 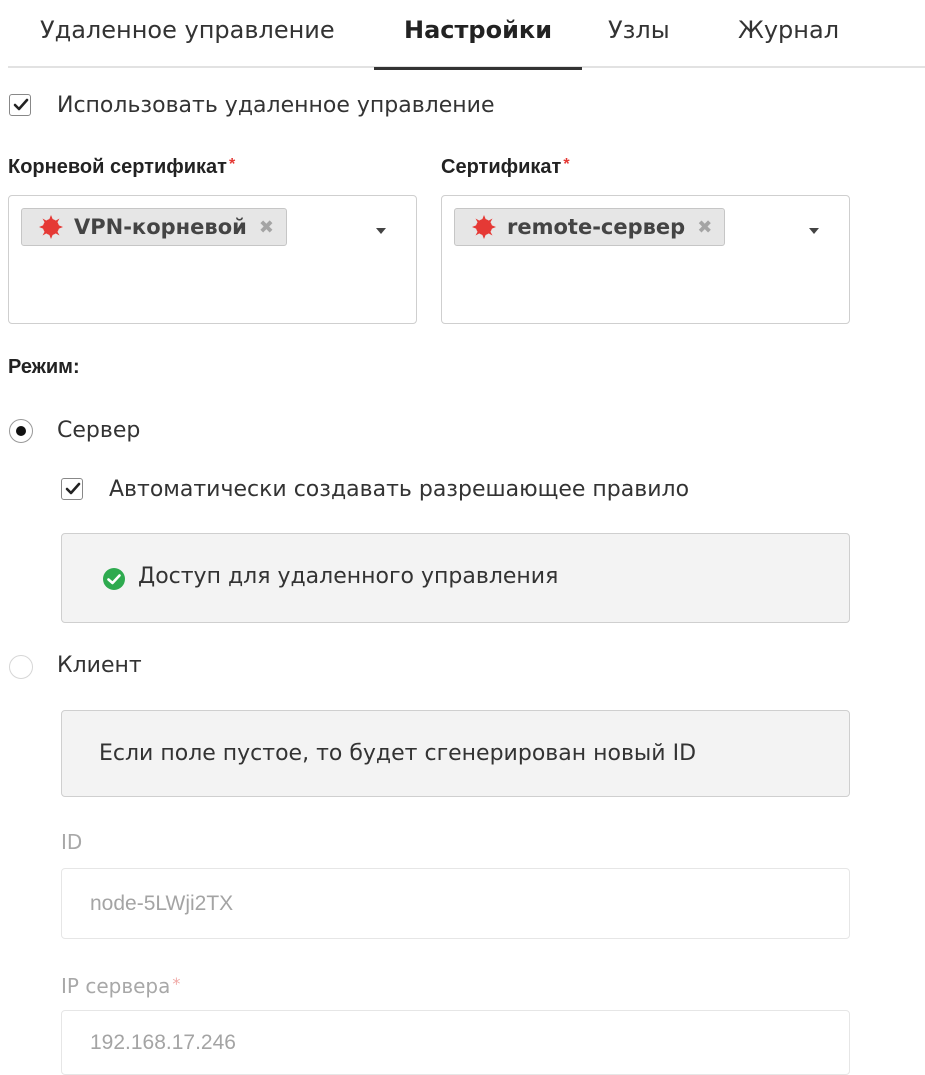 I want to click on rule-box-text: Доступ для удаленного управления, so click(x=348, y=576).